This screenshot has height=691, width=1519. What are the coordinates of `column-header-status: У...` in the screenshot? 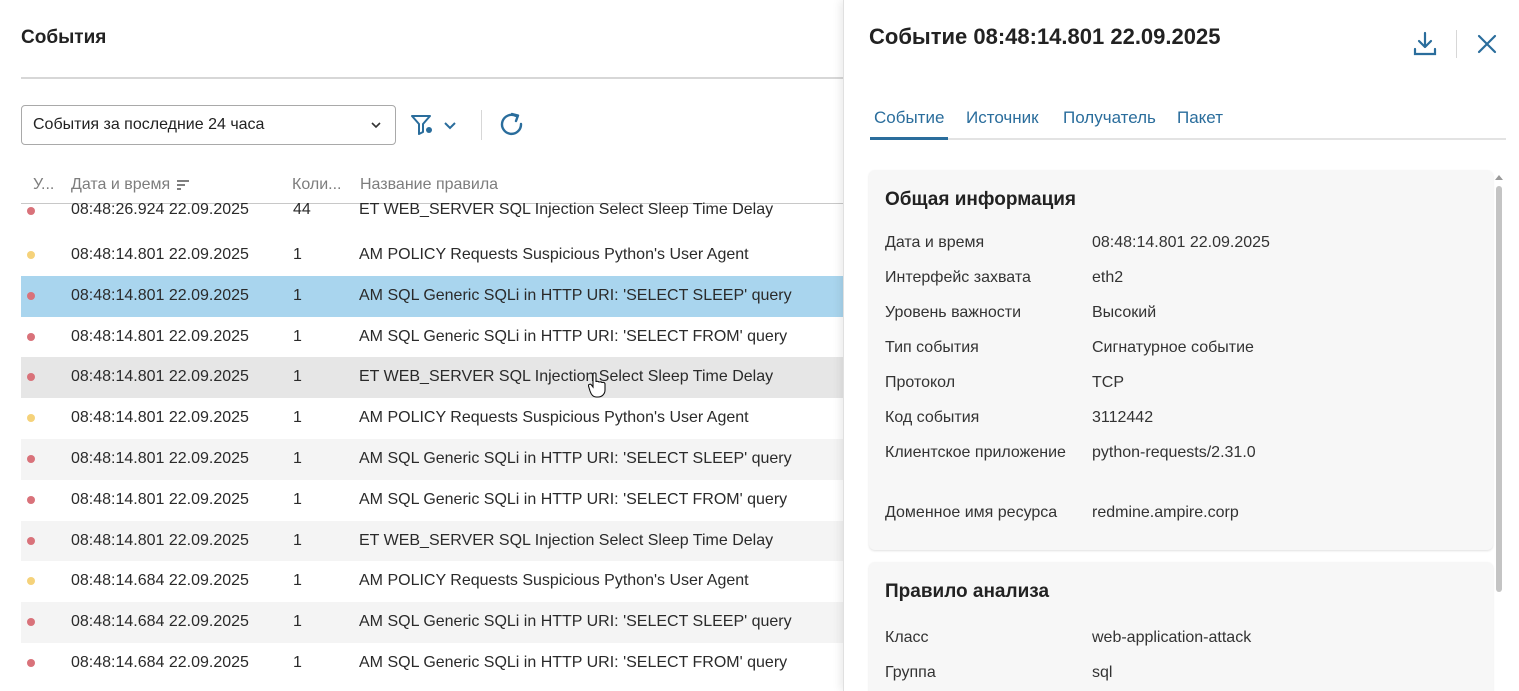 It's located at (43, 185).